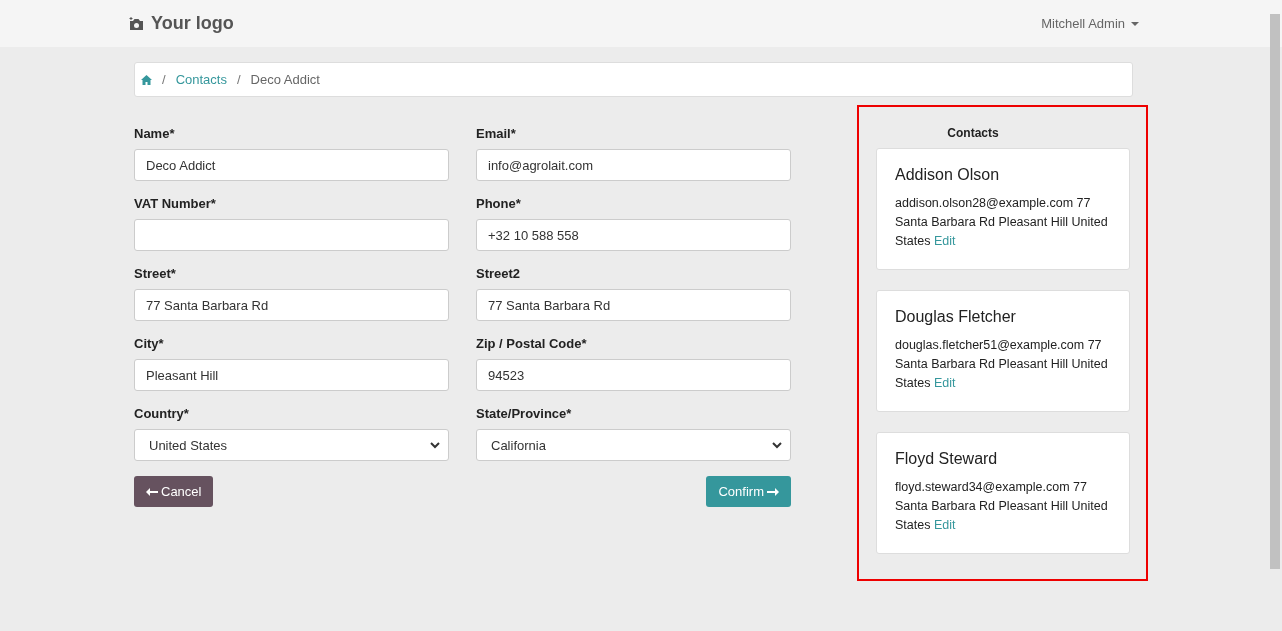 The width and height of the screenshot is (1282, 631). I want to click on select-field: California, so click(633, 445).